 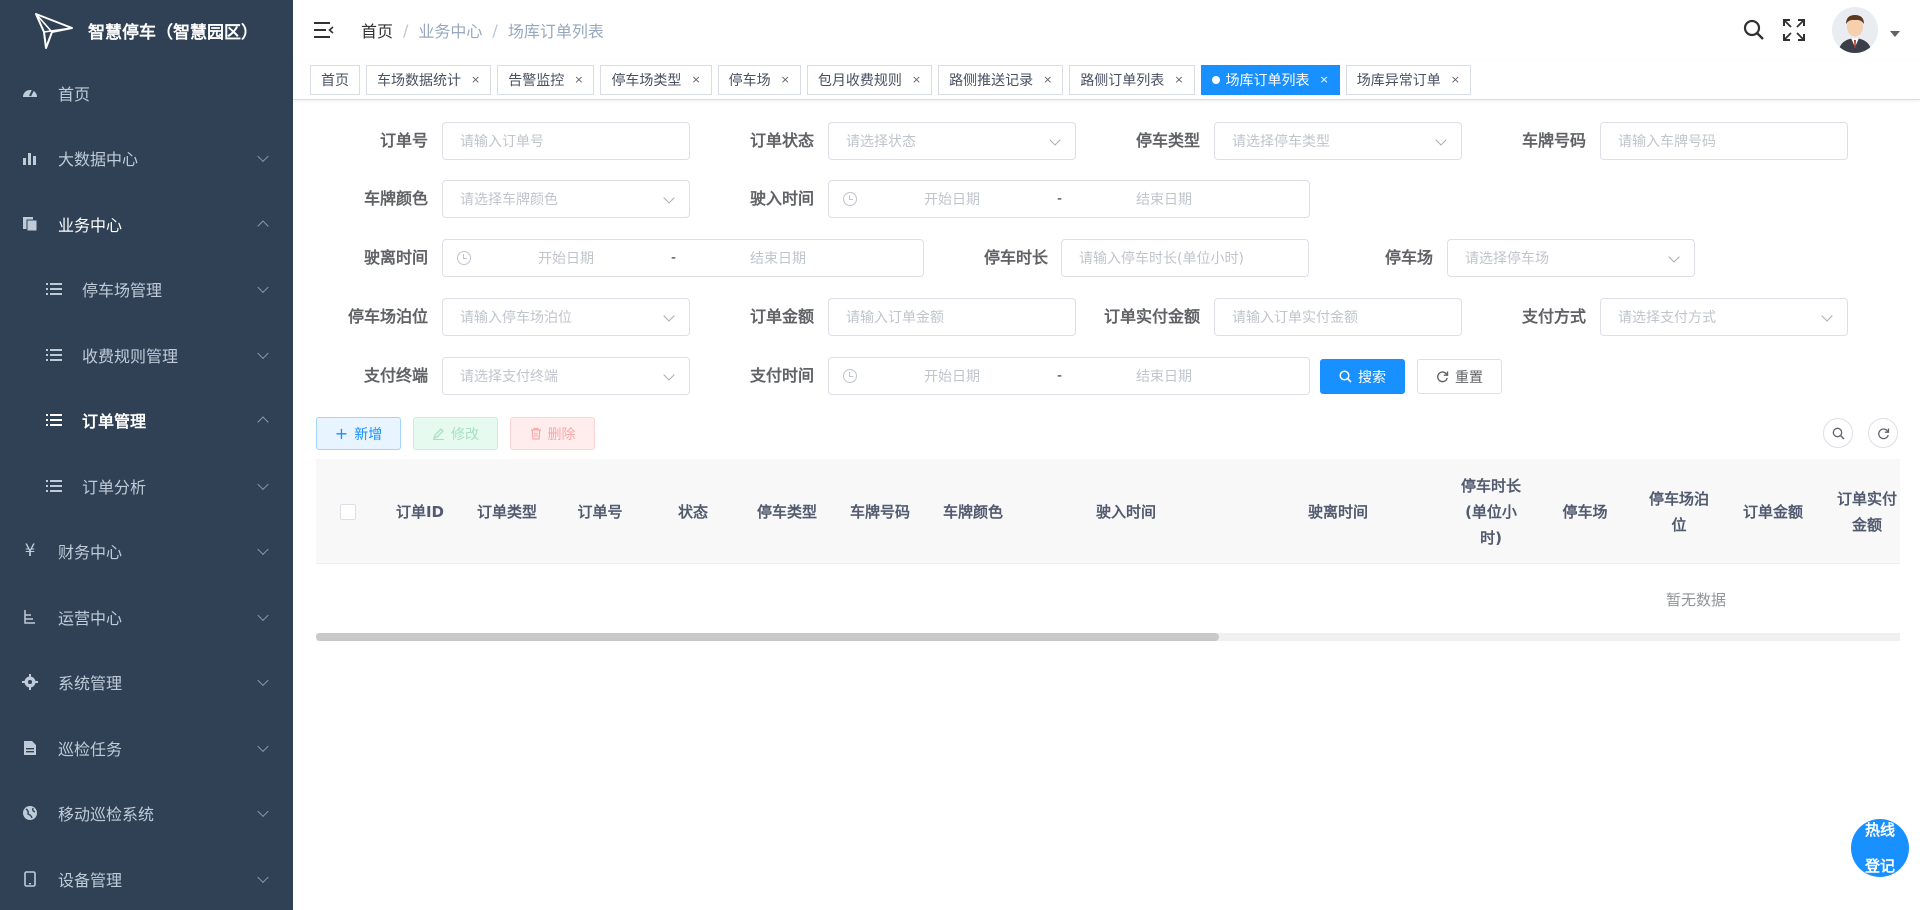 What do you see at coordinates (1724, 317) in the screenshot?
I see `pay-method-select: 请选择支付方式` at bounding box center [1724, 317].